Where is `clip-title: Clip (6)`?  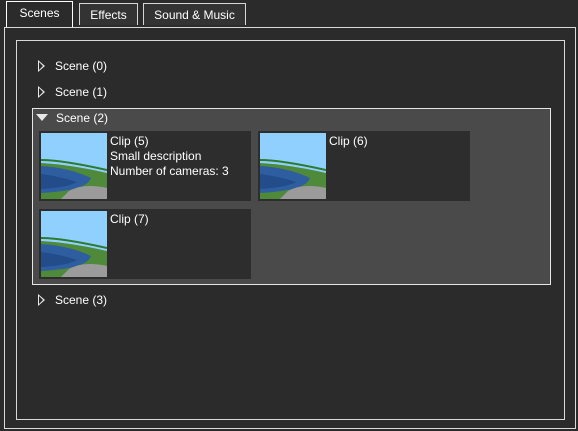 clip-title: Clip (6) is located at coordinates (348, 141).